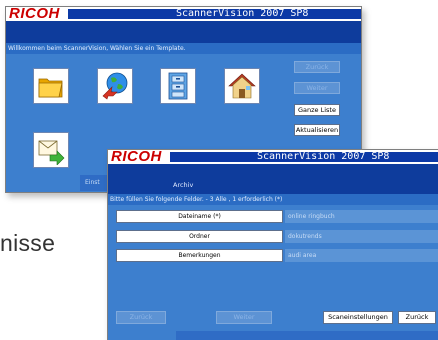 Image resolution: width=438 pixels, height=340 pixels. I want to click on front-window-top-strip: Archiv, so click(273, 179).